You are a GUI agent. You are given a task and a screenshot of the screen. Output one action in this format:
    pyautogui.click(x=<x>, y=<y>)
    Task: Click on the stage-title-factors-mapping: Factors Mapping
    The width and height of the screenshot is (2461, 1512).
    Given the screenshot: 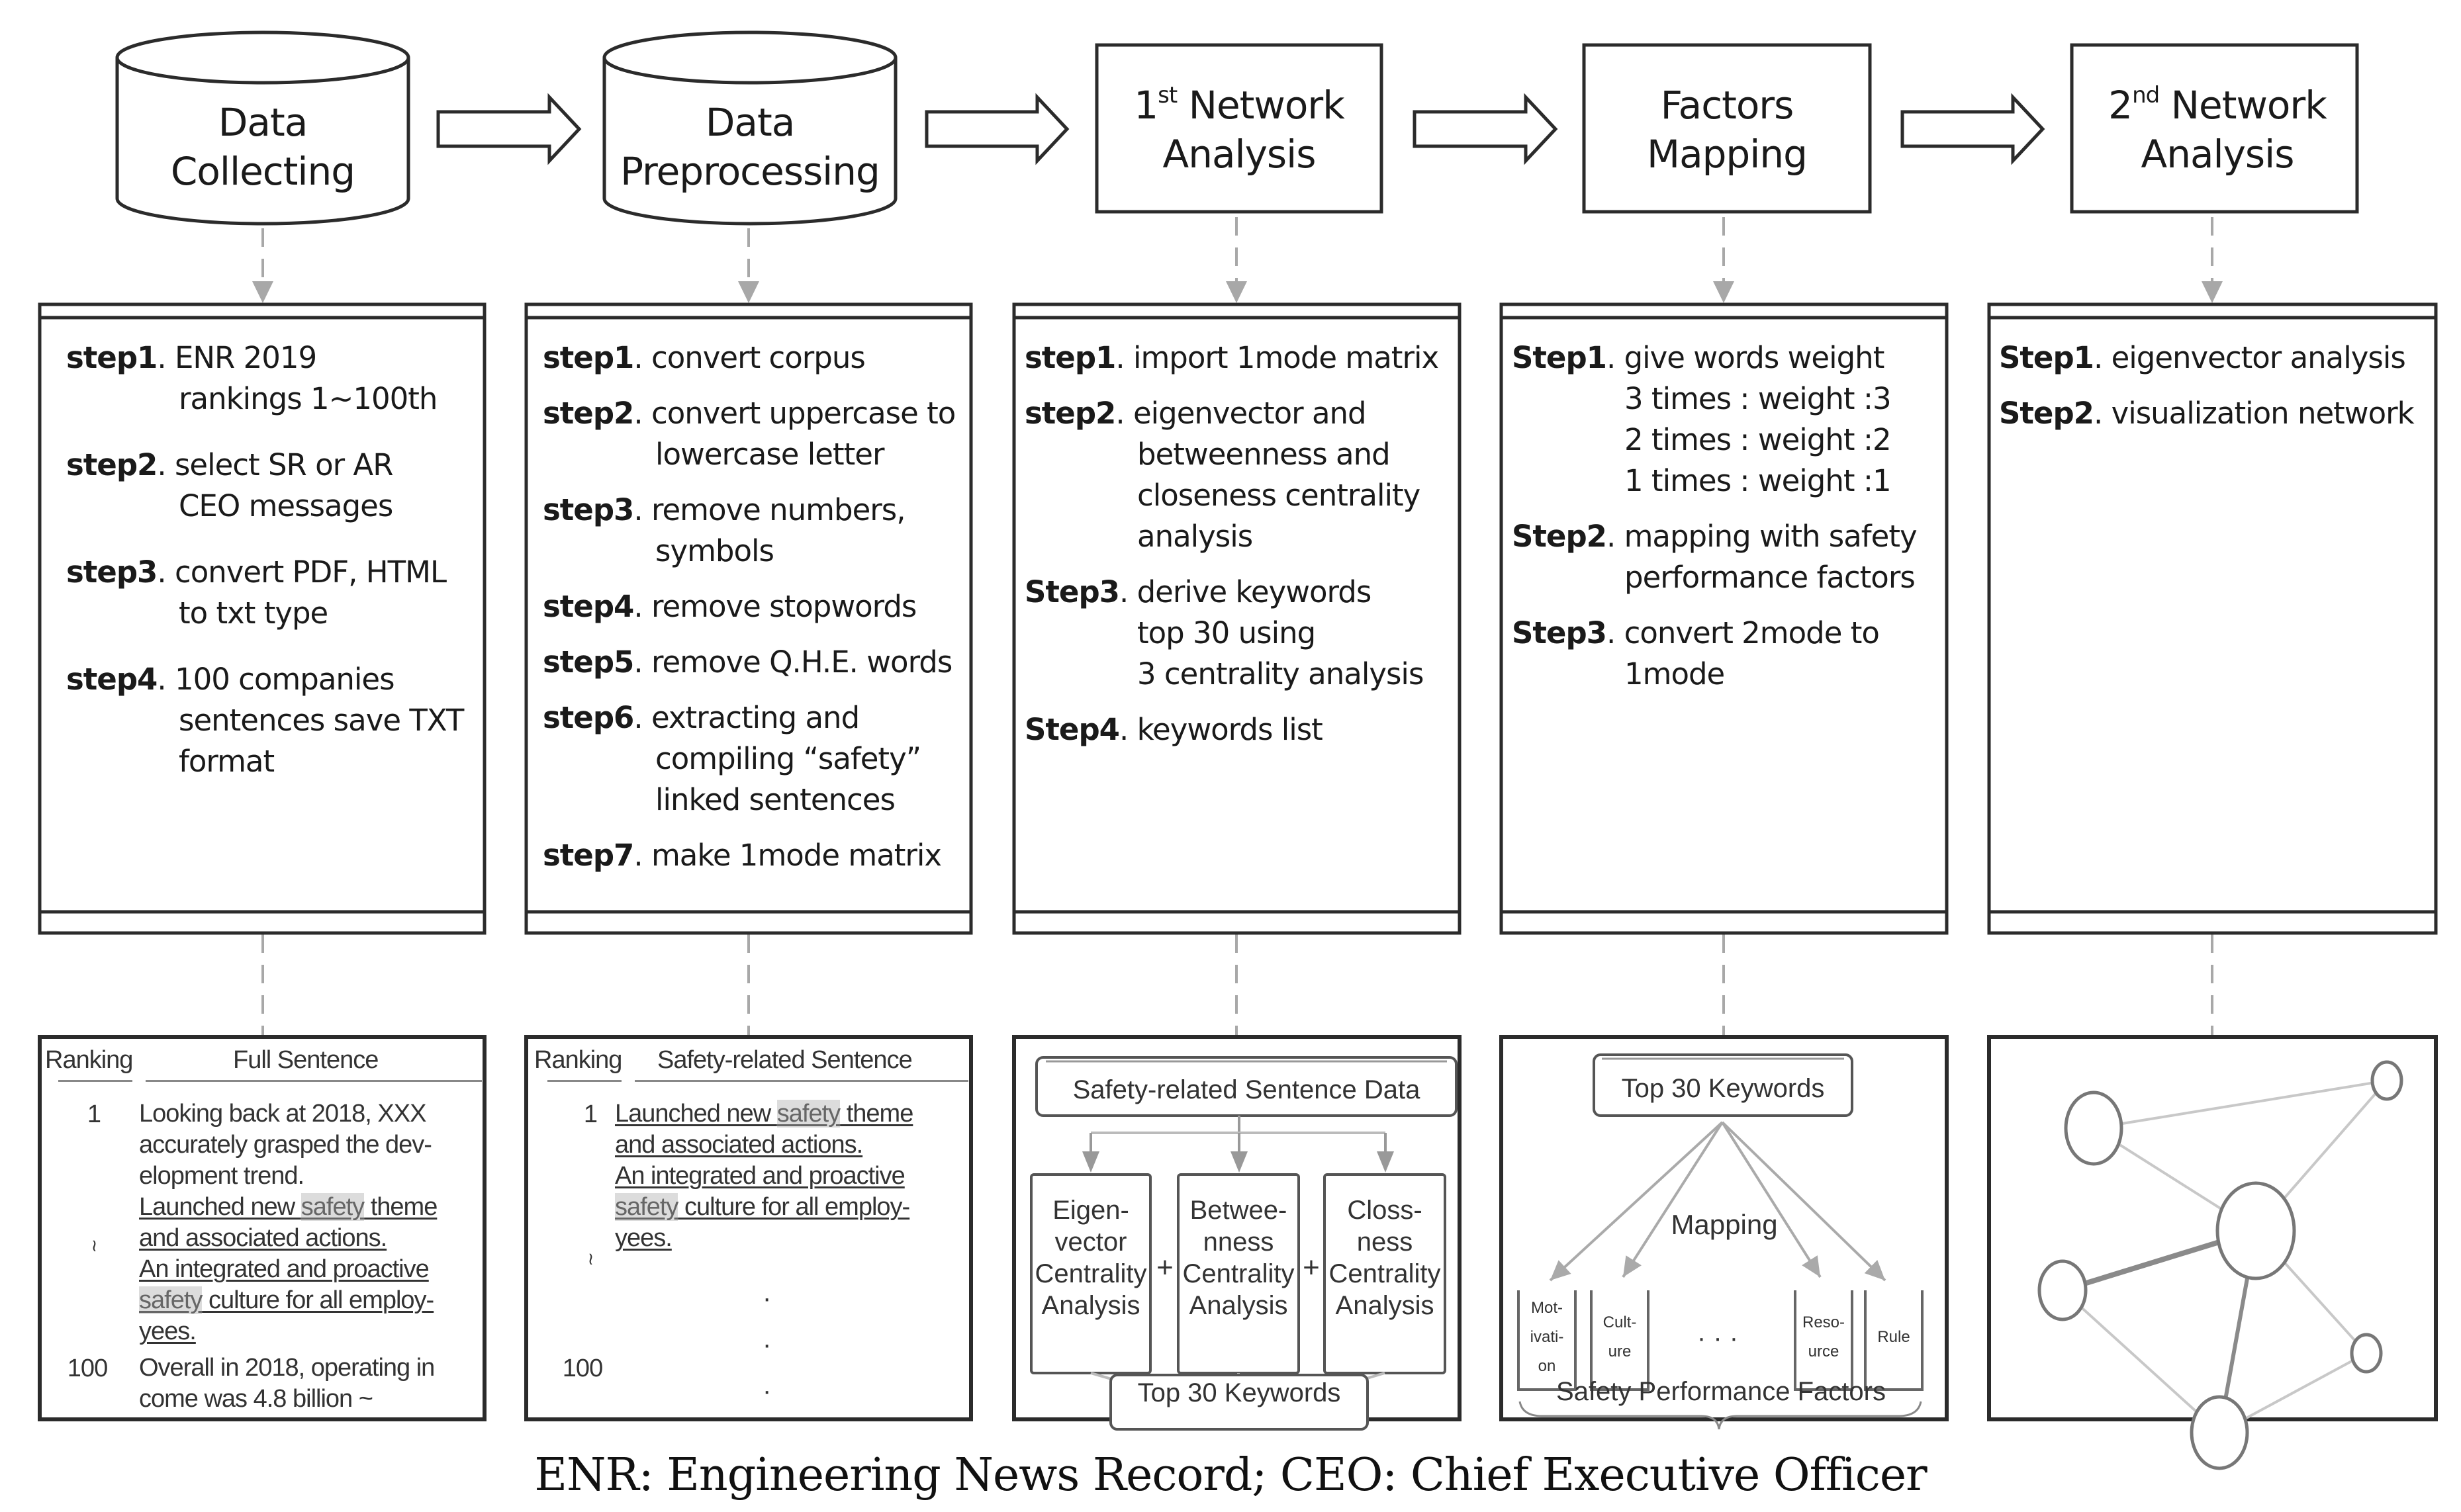 What is the action you would take?
    pyautogui.click(x=1727, y=130)
    